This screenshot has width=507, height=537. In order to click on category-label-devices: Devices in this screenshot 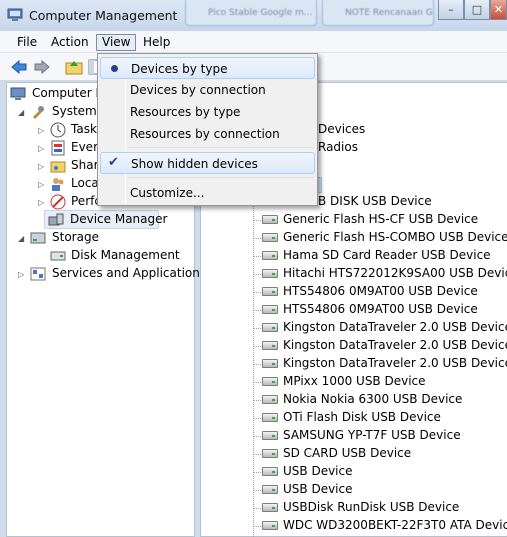, I will do `click(341, 129)`.